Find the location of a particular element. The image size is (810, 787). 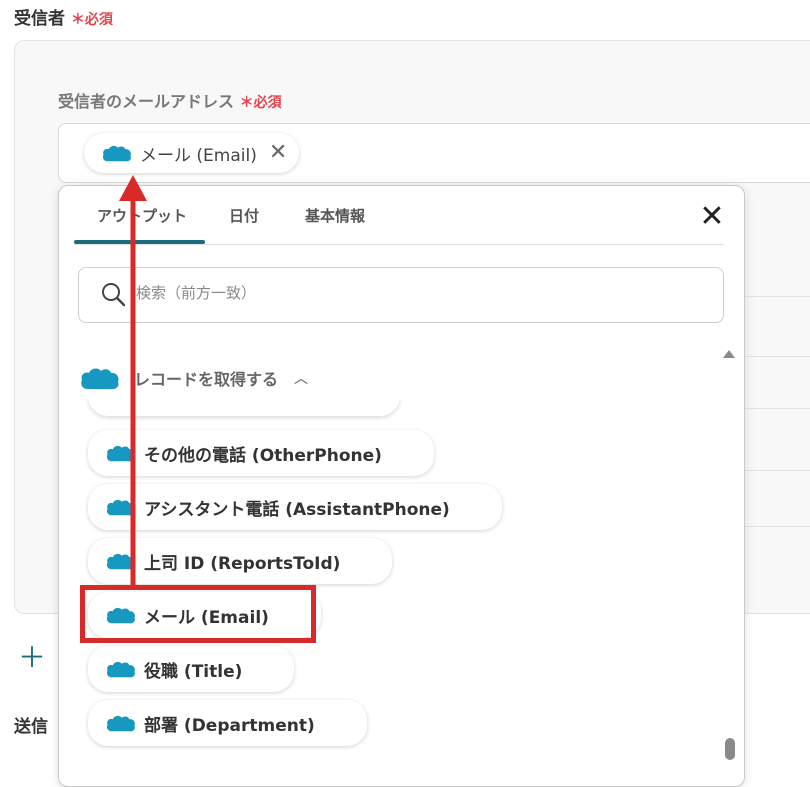

tab-date: 日付 is located at coordinates (244, 215).